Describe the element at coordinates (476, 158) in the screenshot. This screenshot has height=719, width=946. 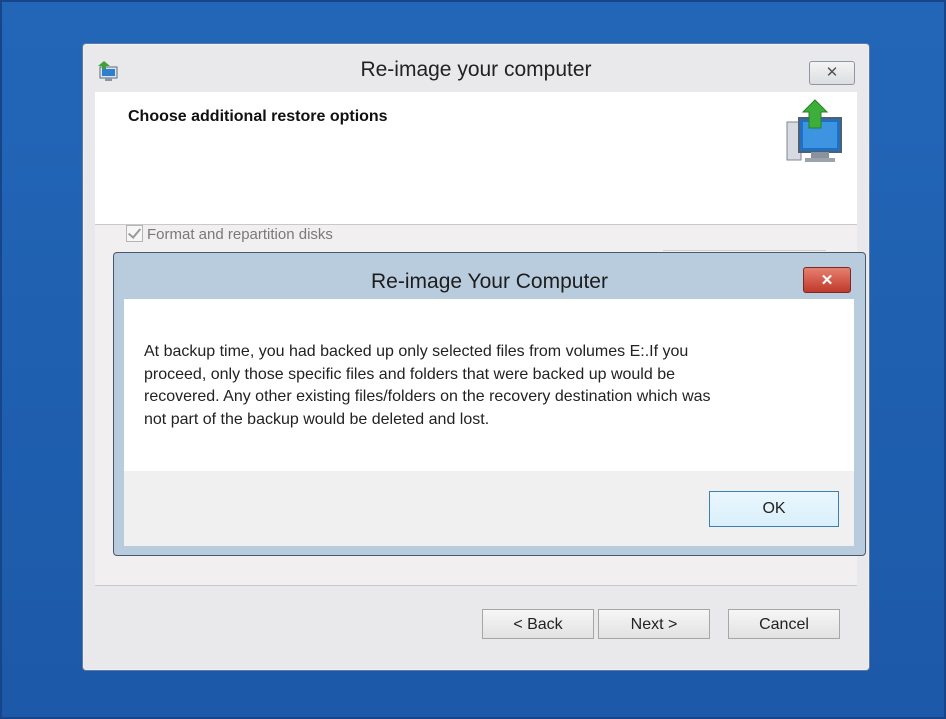
I see `wizard-header: Choose additional restore options` at that location.